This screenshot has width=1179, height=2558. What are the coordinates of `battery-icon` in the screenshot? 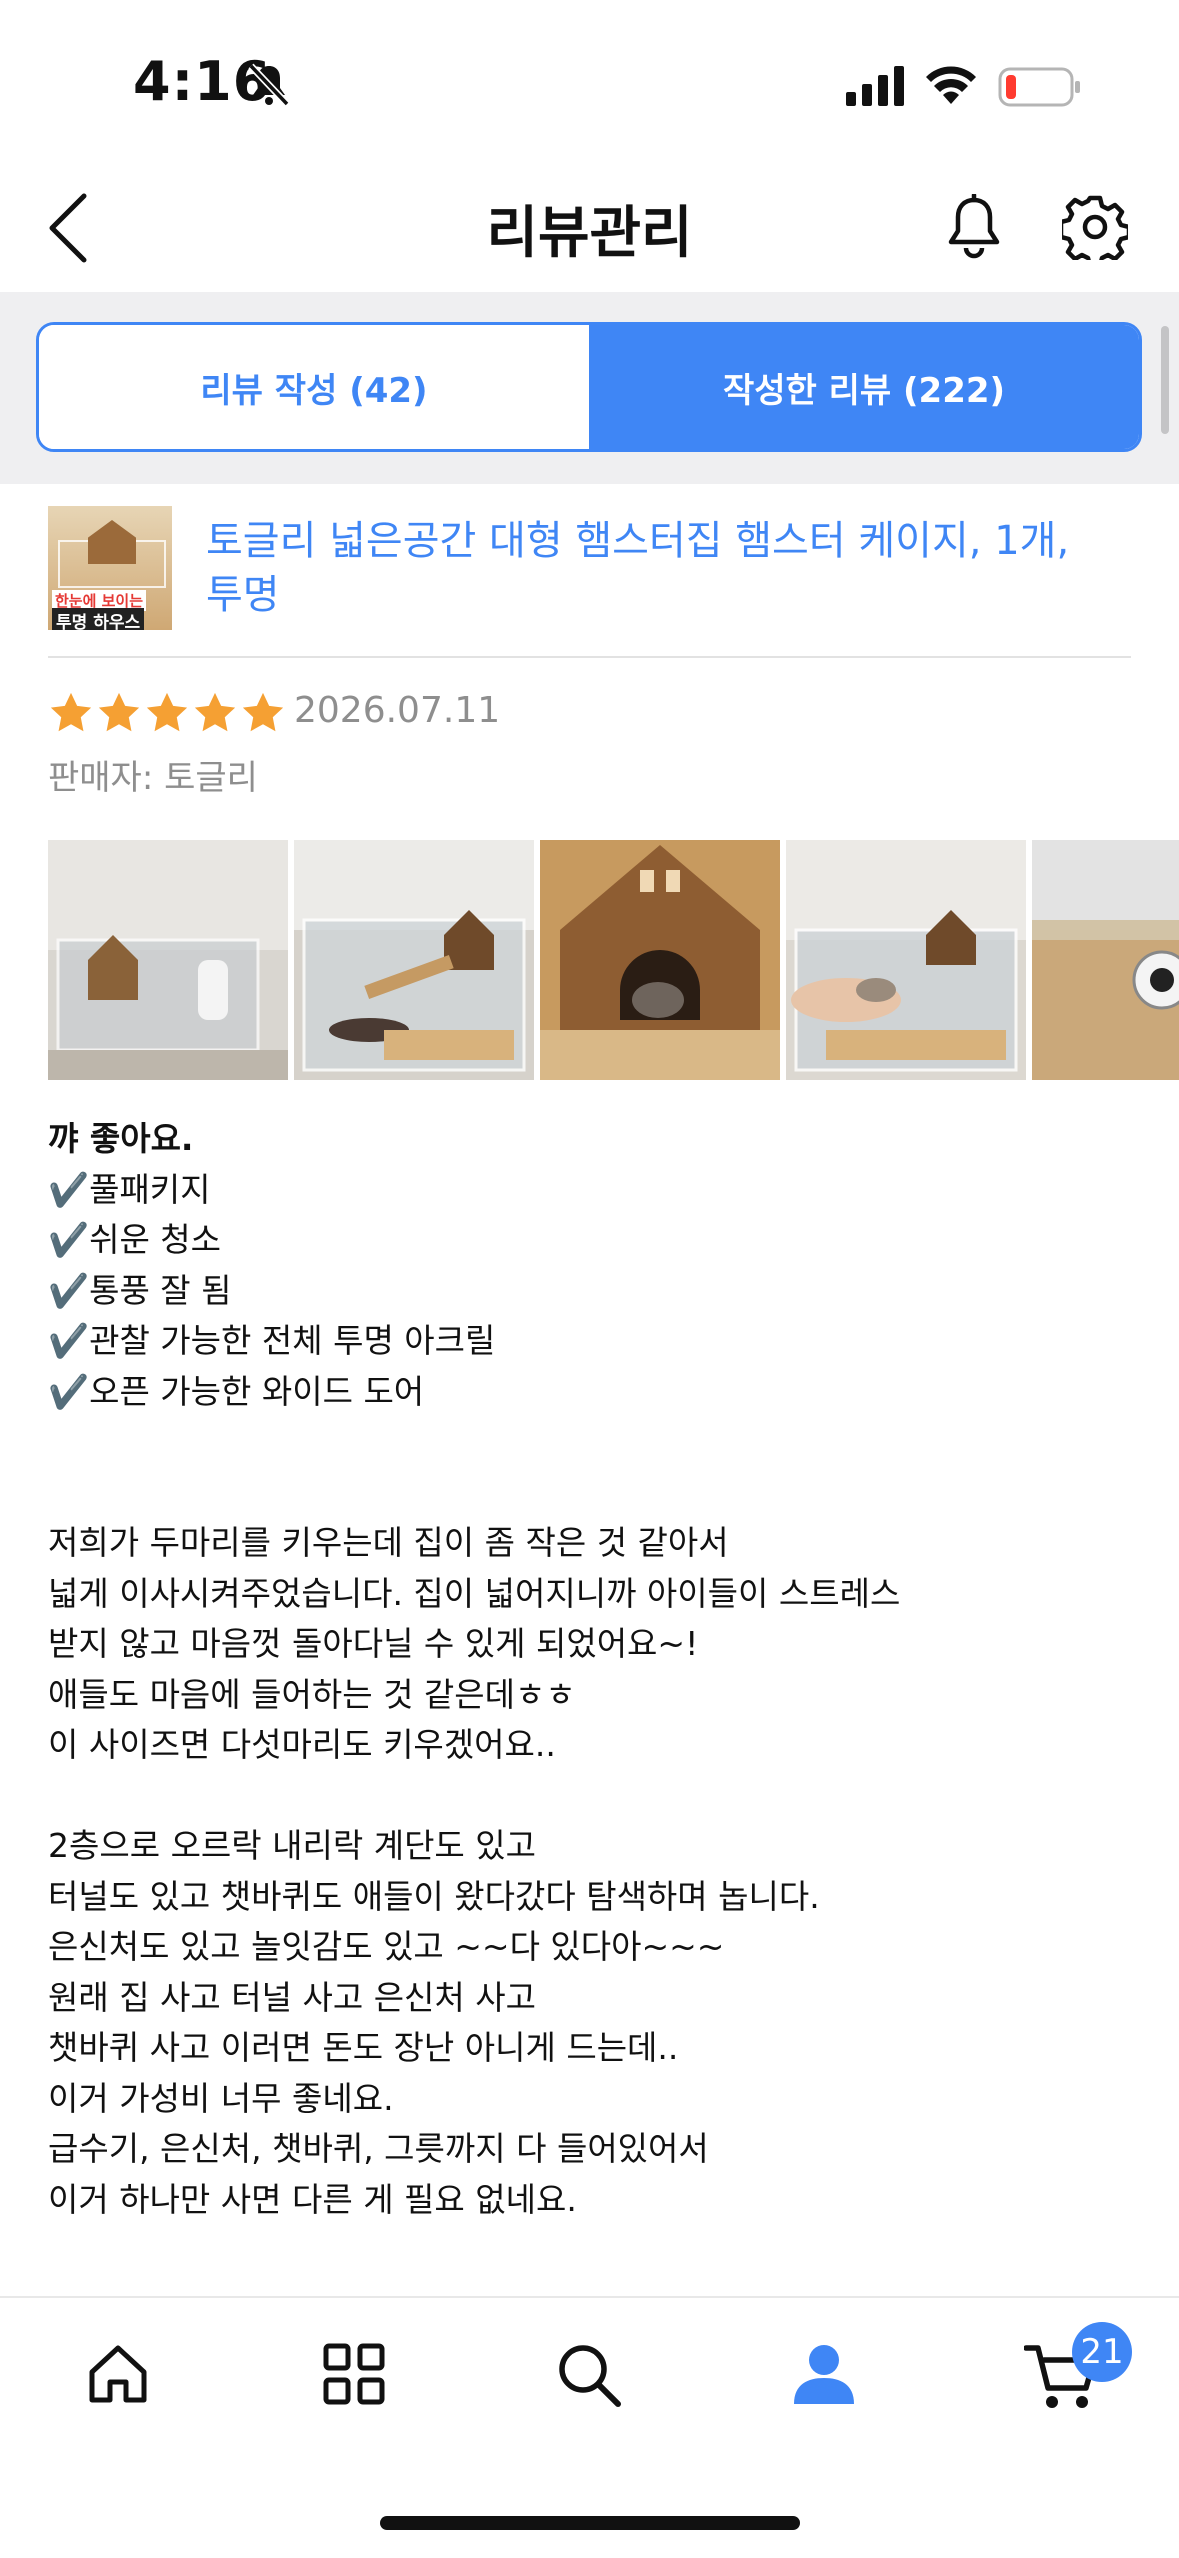 It's located at (1039, 87).